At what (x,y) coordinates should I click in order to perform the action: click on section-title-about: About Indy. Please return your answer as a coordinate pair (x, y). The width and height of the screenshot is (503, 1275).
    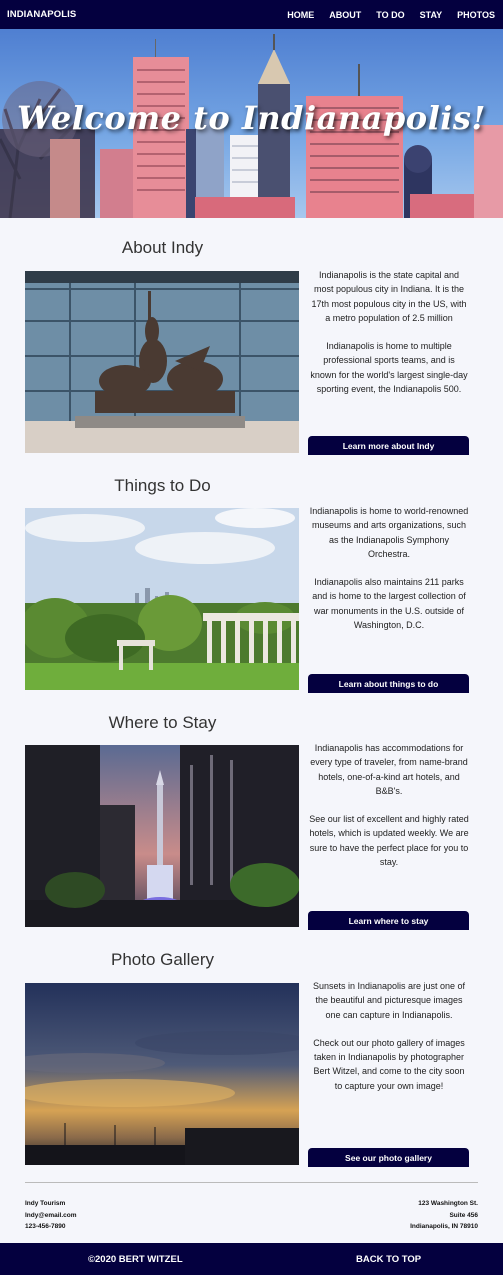
    Looking at the image, I should click on (162, 247).